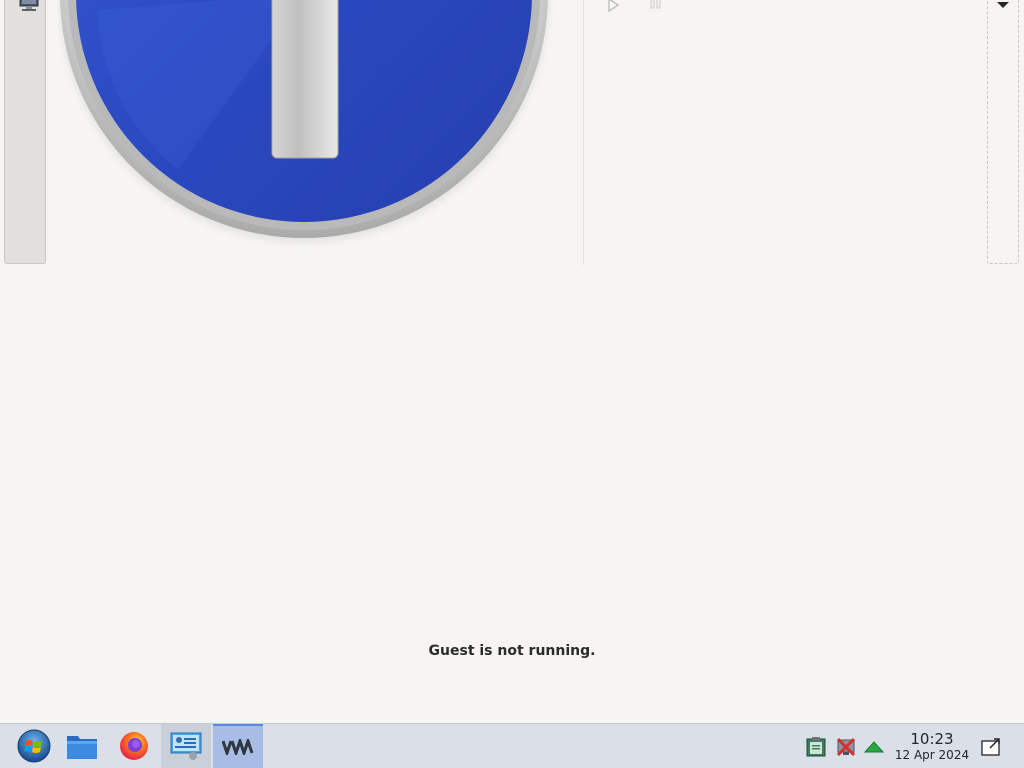  What do you see at coordinates (1003, 5) in the screenshot?
I see `chevron-down-icon` at bounding box center [1003, 5].